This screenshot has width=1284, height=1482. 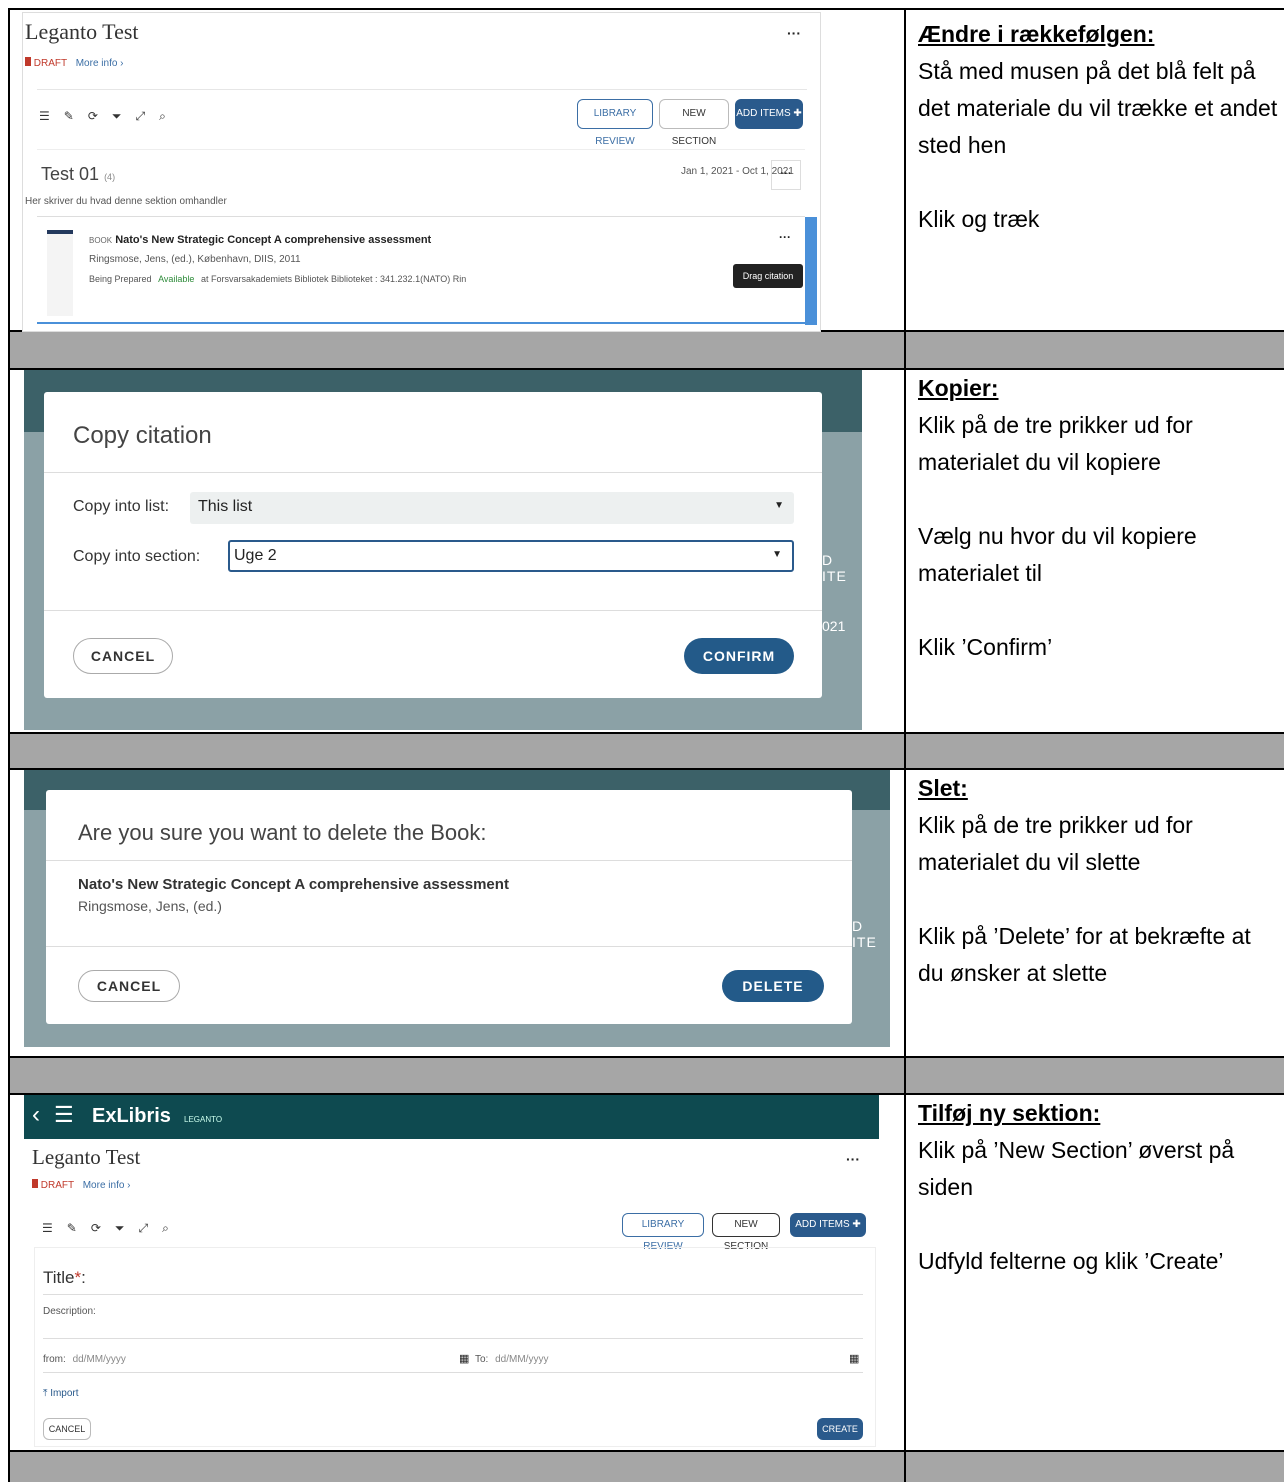 What do you see at coordinates (482, 1359) in the screenshot?
I see `to-label: To:` at bounding box center [482, 1359].